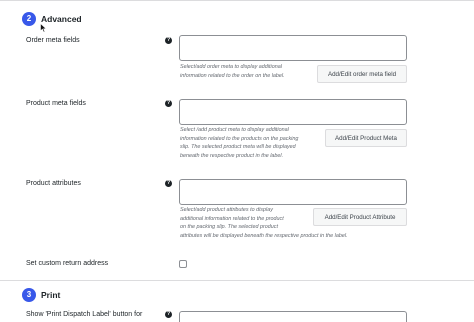 The image size is (474, 322). Describe the element at coordinates (360, 217) in the screenshot. I see `add-edit-product-attribute-button: Add/Edit Product Attribute` at that location.